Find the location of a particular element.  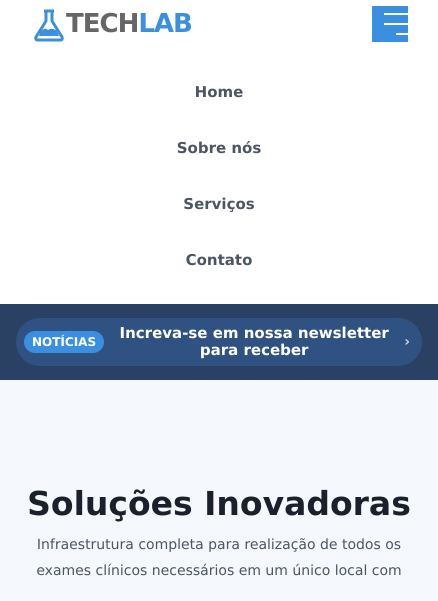

hero-description: Infraestrutura completa para realização de todos os exames clínicos necessários em um único local com is located at coordinates (219, 558).